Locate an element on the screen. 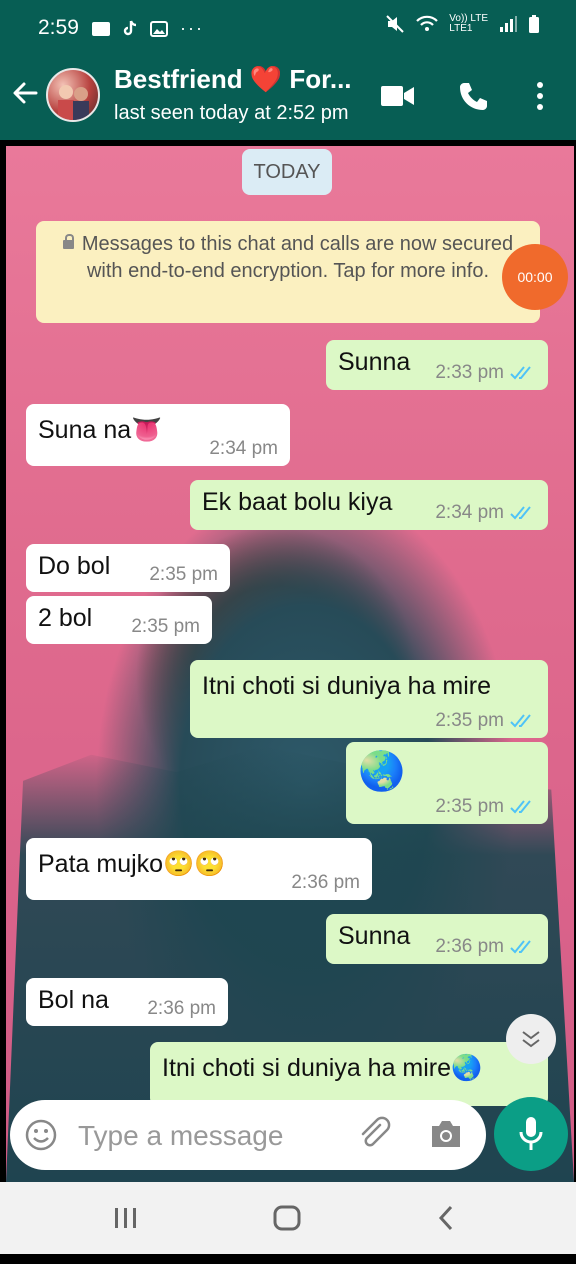 The image size is (576, 1264). message-text: Suna na👅 is located at coordinates (100, 430).